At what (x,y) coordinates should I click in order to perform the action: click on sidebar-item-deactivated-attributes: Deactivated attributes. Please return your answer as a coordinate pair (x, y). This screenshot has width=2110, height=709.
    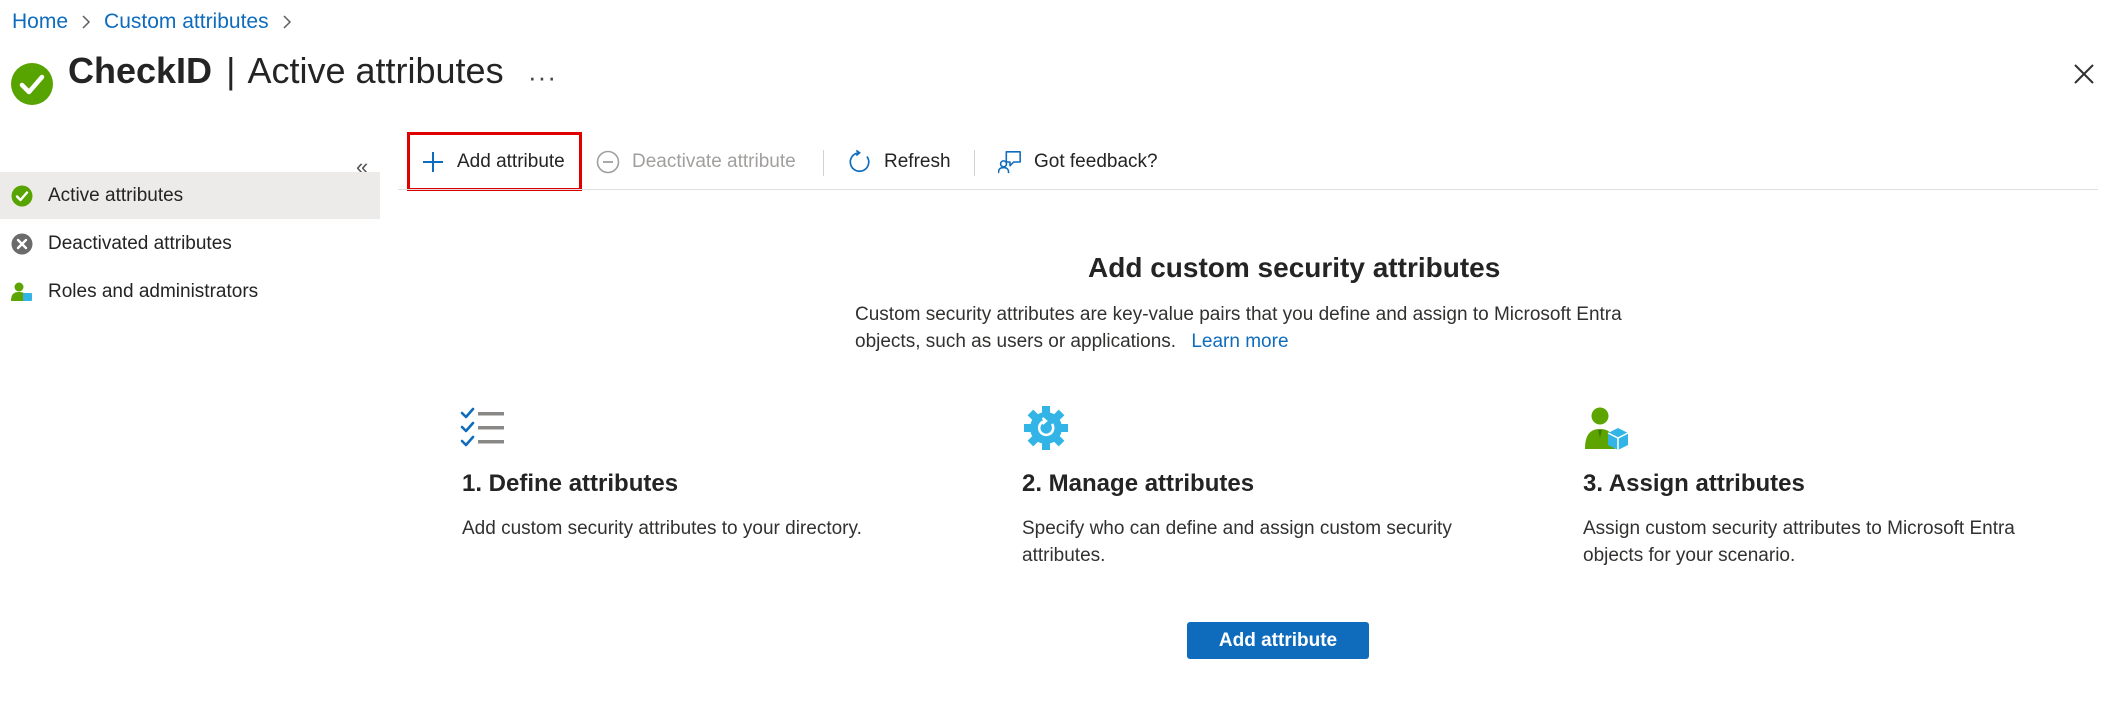
    Looking at the image, I should click on (190, 243).